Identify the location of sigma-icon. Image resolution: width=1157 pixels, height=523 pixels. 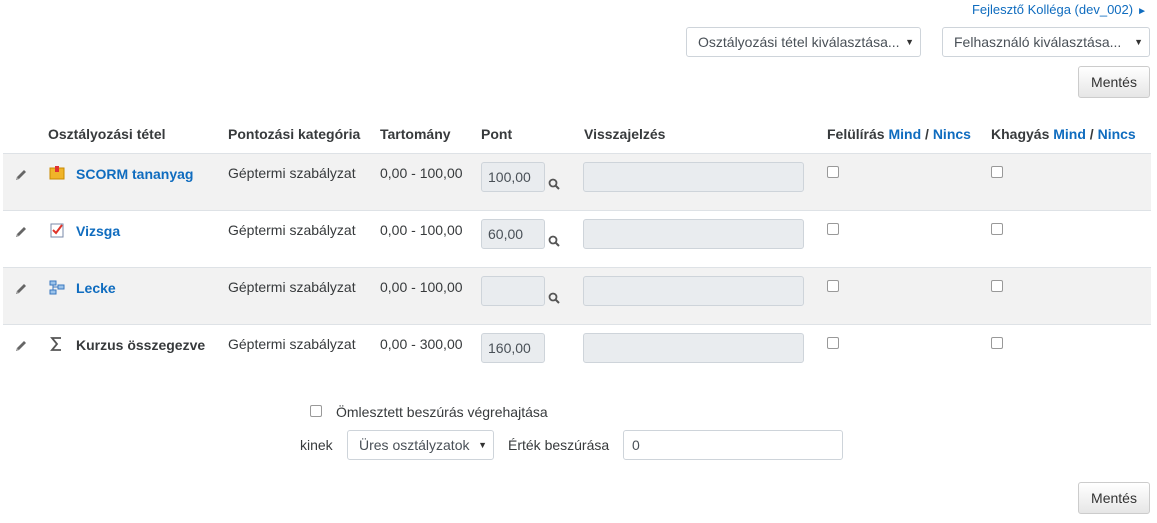
(55, 344).